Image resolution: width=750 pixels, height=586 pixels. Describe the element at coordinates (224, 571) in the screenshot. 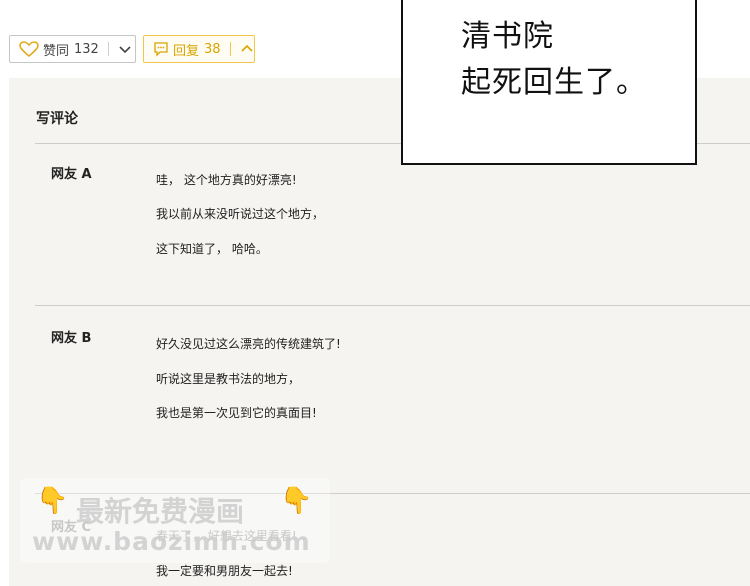

I see `comment-line: 我一定要和男朋友一起去!` at that location.